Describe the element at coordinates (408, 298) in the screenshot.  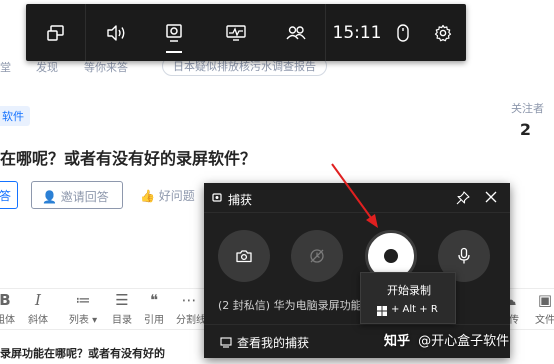
I see `start-recording-tooltip: 开始录制 + Alt + R` at that location.